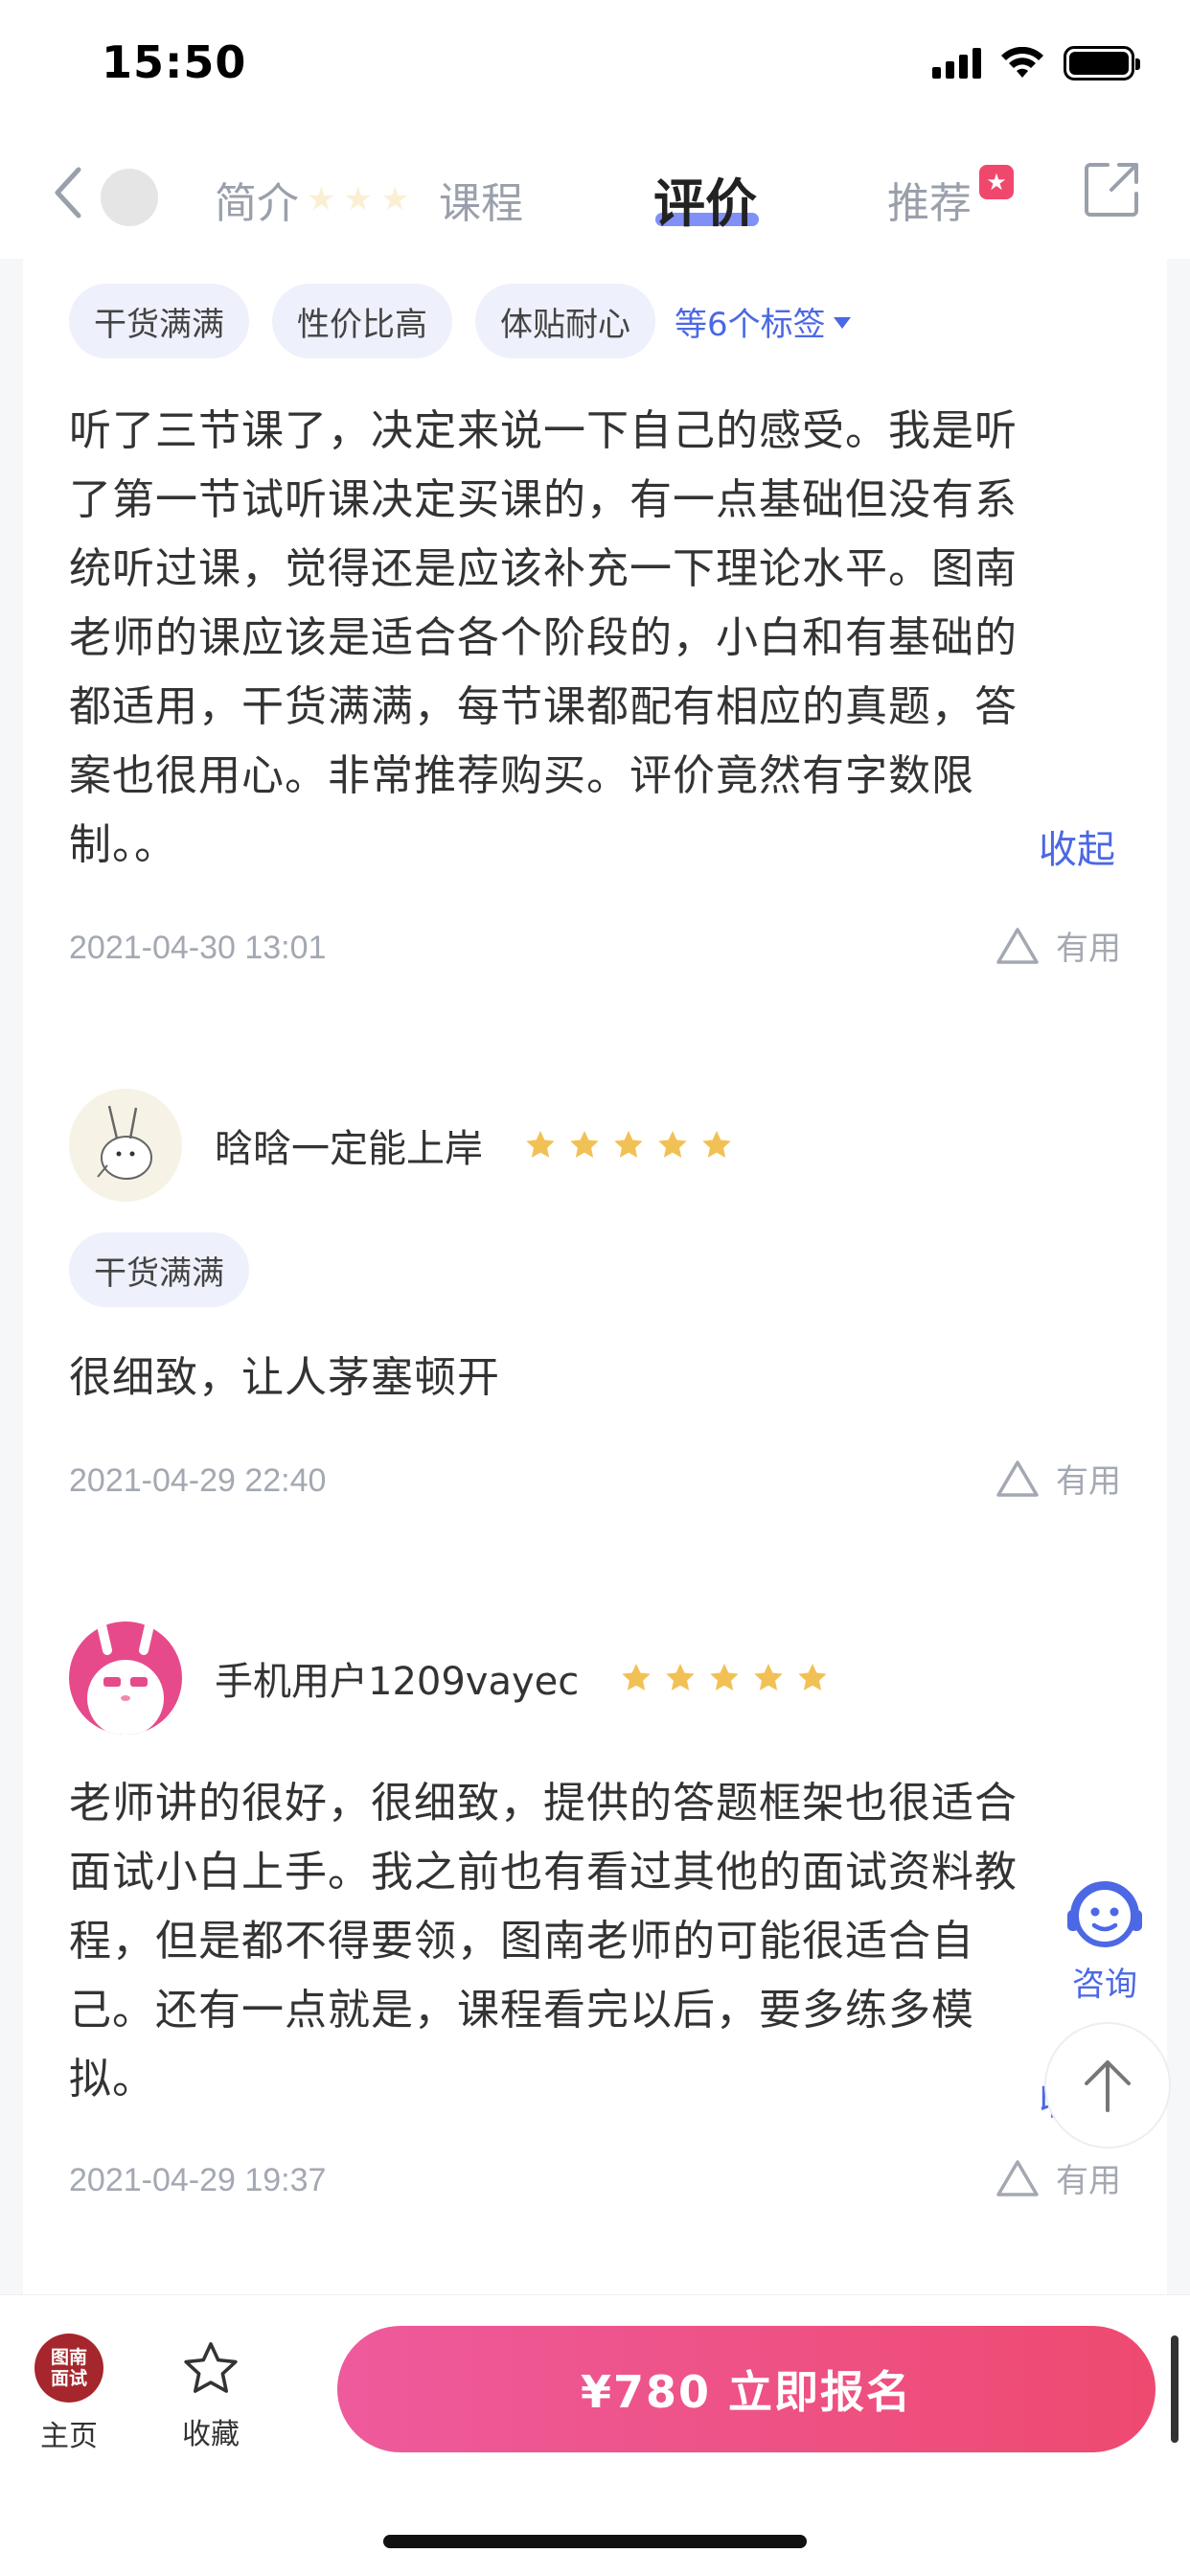 The image size is (1190, 2576). I want to click on consult-label: 咨询, so click(1104, 1984).